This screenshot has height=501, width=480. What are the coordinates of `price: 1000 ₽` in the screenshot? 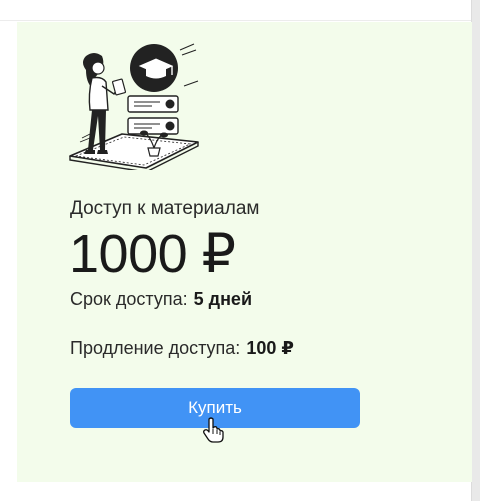 It's located at (152, 254).